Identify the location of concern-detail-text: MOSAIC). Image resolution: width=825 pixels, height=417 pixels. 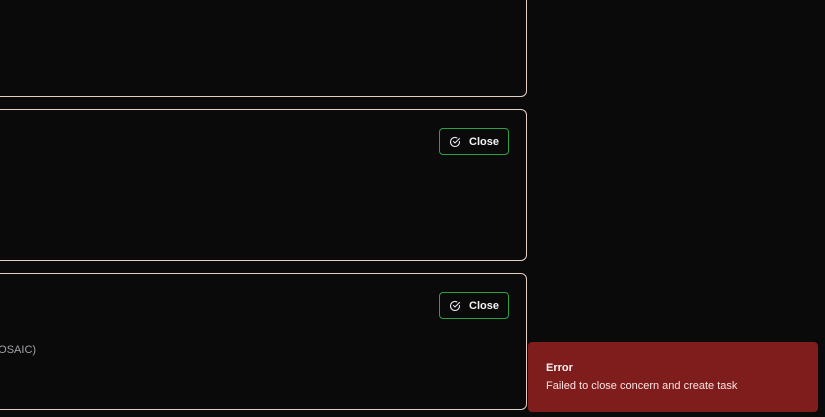
(18, 350).